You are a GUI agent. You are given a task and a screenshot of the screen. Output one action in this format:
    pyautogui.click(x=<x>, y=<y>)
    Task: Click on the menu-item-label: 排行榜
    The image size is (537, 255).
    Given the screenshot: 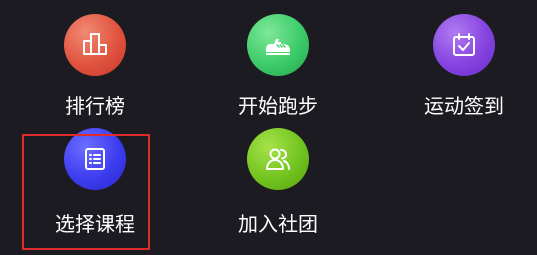 What is the action you would take?
    pyautogui.click(x=95, y=106)
    